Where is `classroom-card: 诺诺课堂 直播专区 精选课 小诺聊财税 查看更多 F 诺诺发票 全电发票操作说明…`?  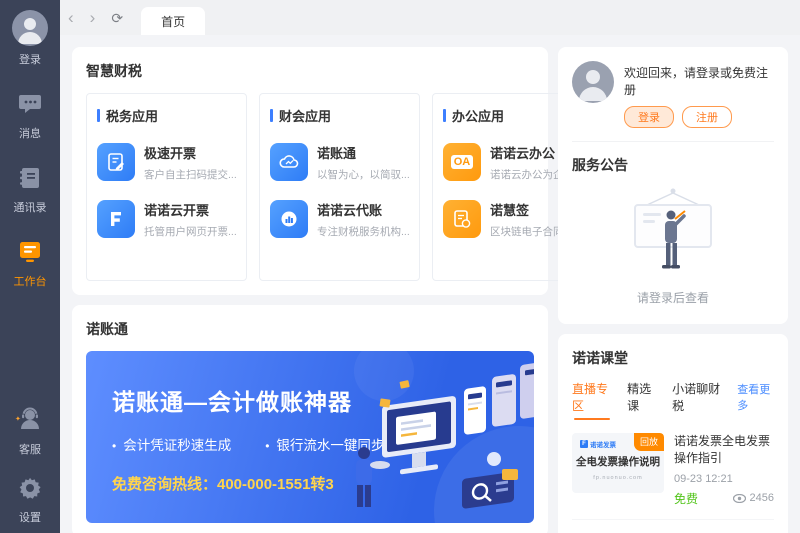
classroom-card: 诺诺课堂 直播专区 精选课 小诺聊财税 查看更多 F 诺诺发票 全电发票操作说明… is located at coordinates (673, 433).